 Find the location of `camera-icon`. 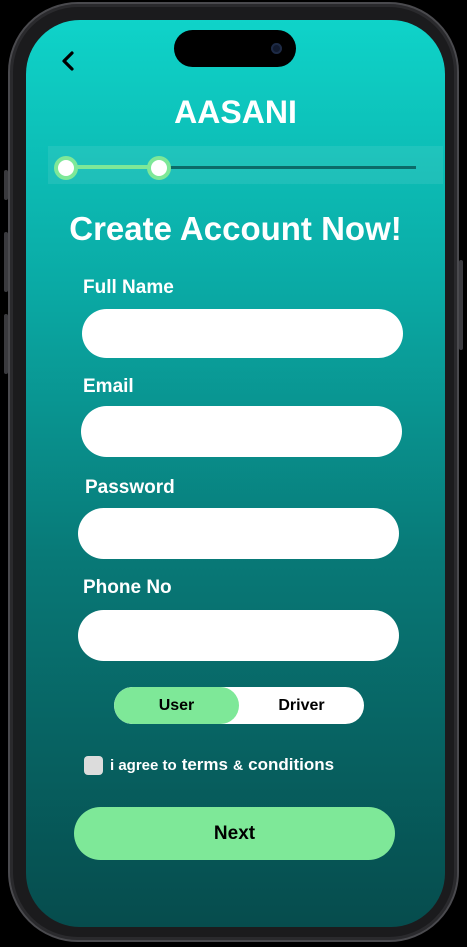

camera-icon is located at coordinates (276, 48).